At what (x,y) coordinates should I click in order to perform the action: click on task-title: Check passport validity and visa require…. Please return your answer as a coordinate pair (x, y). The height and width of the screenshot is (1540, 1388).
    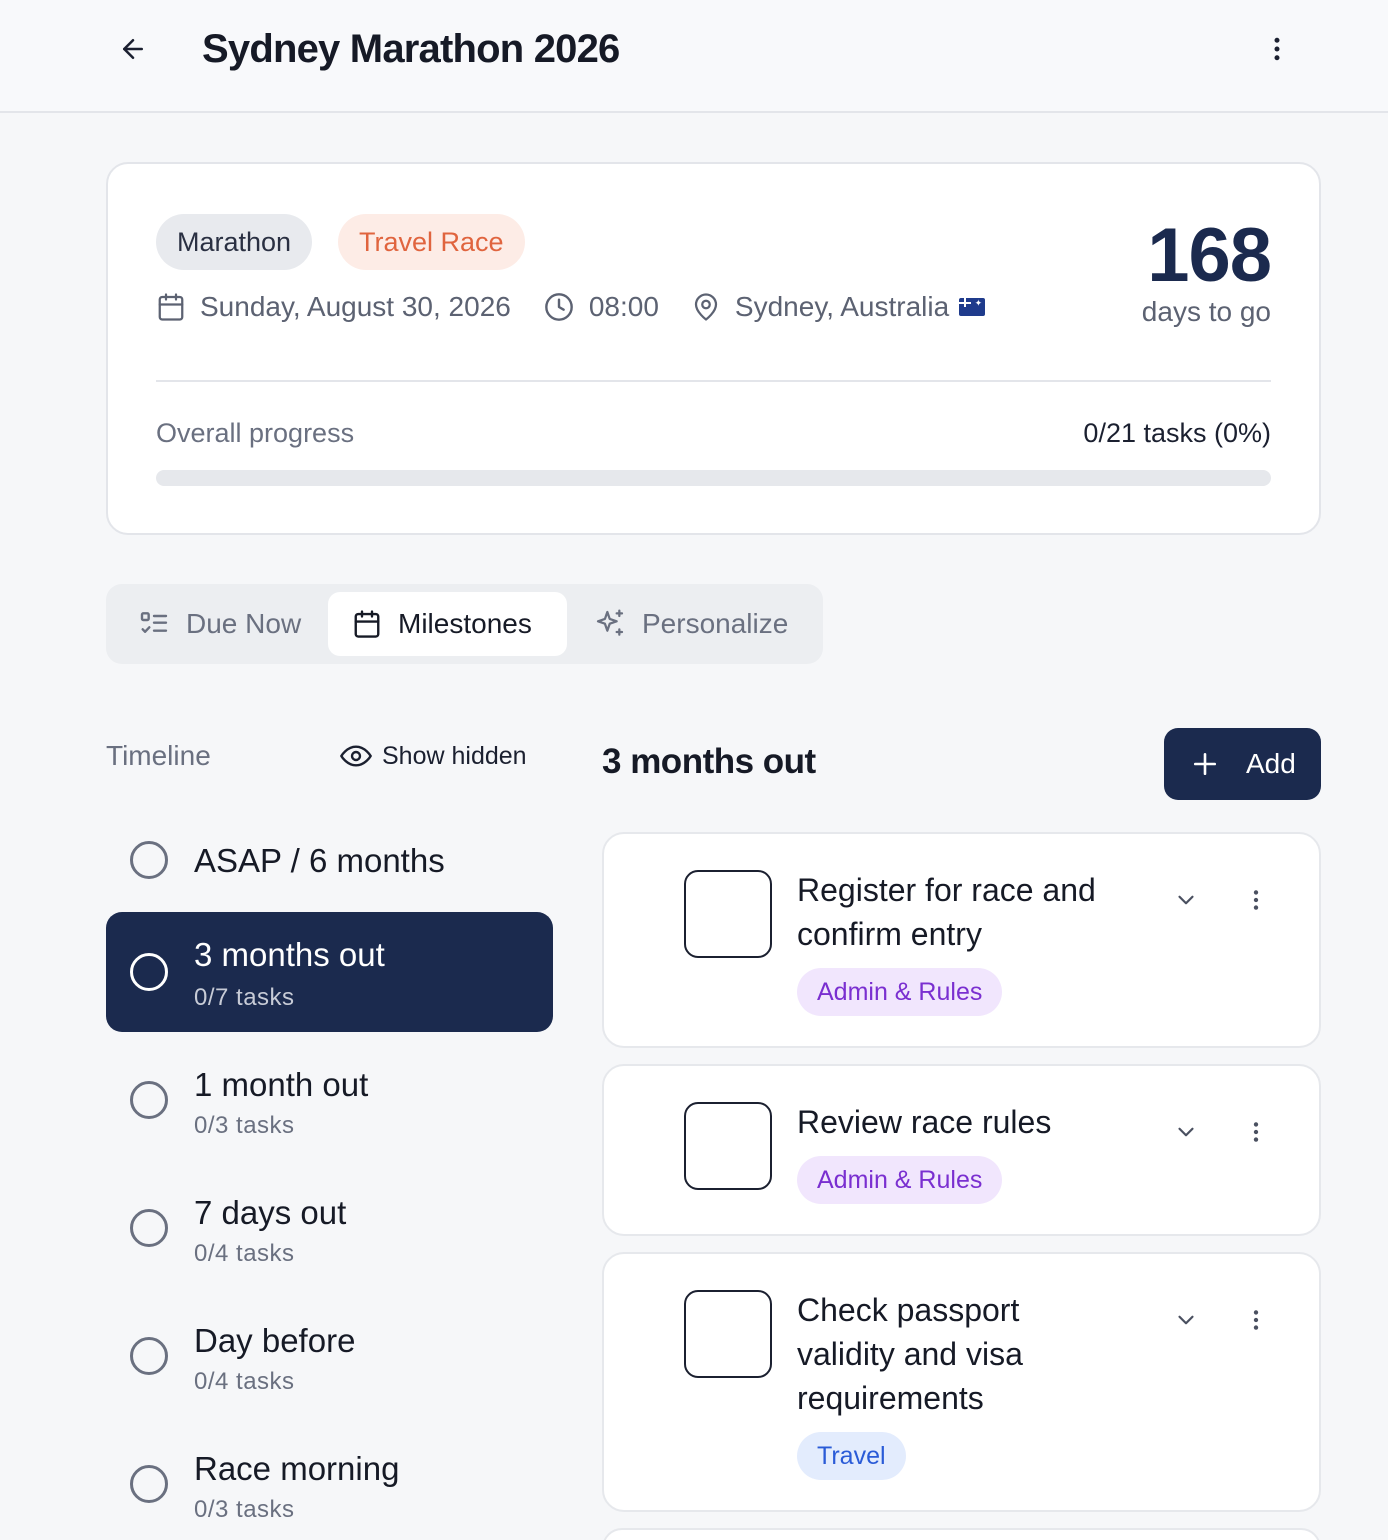
    Looking at the image, I should click on (910, 1354).